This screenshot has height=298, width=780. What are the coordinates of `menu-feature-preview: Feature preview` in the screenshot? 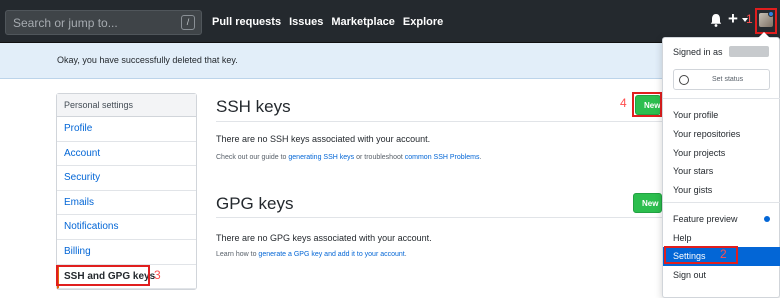 It's located at (705, 219).